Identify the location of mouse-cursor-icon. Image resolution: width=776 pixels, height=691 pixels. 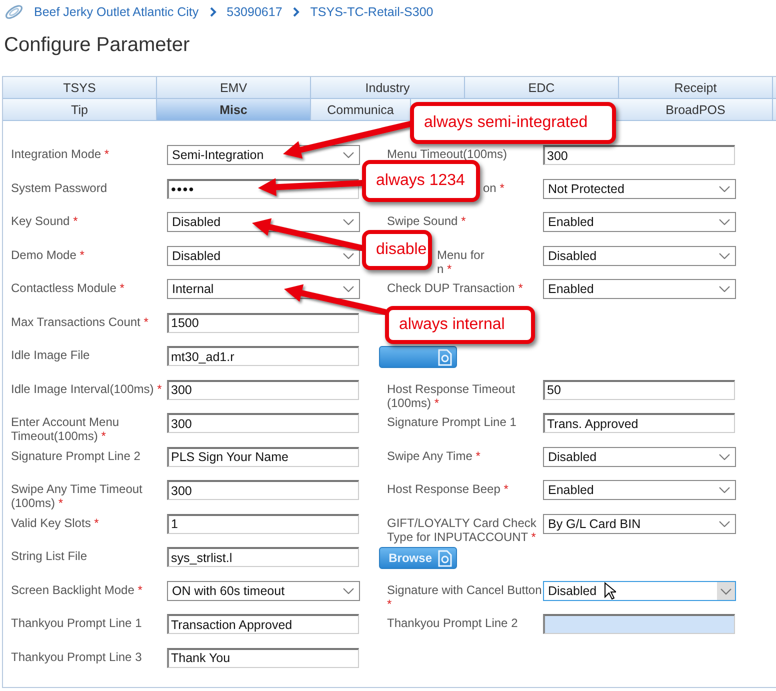
(610, 591).